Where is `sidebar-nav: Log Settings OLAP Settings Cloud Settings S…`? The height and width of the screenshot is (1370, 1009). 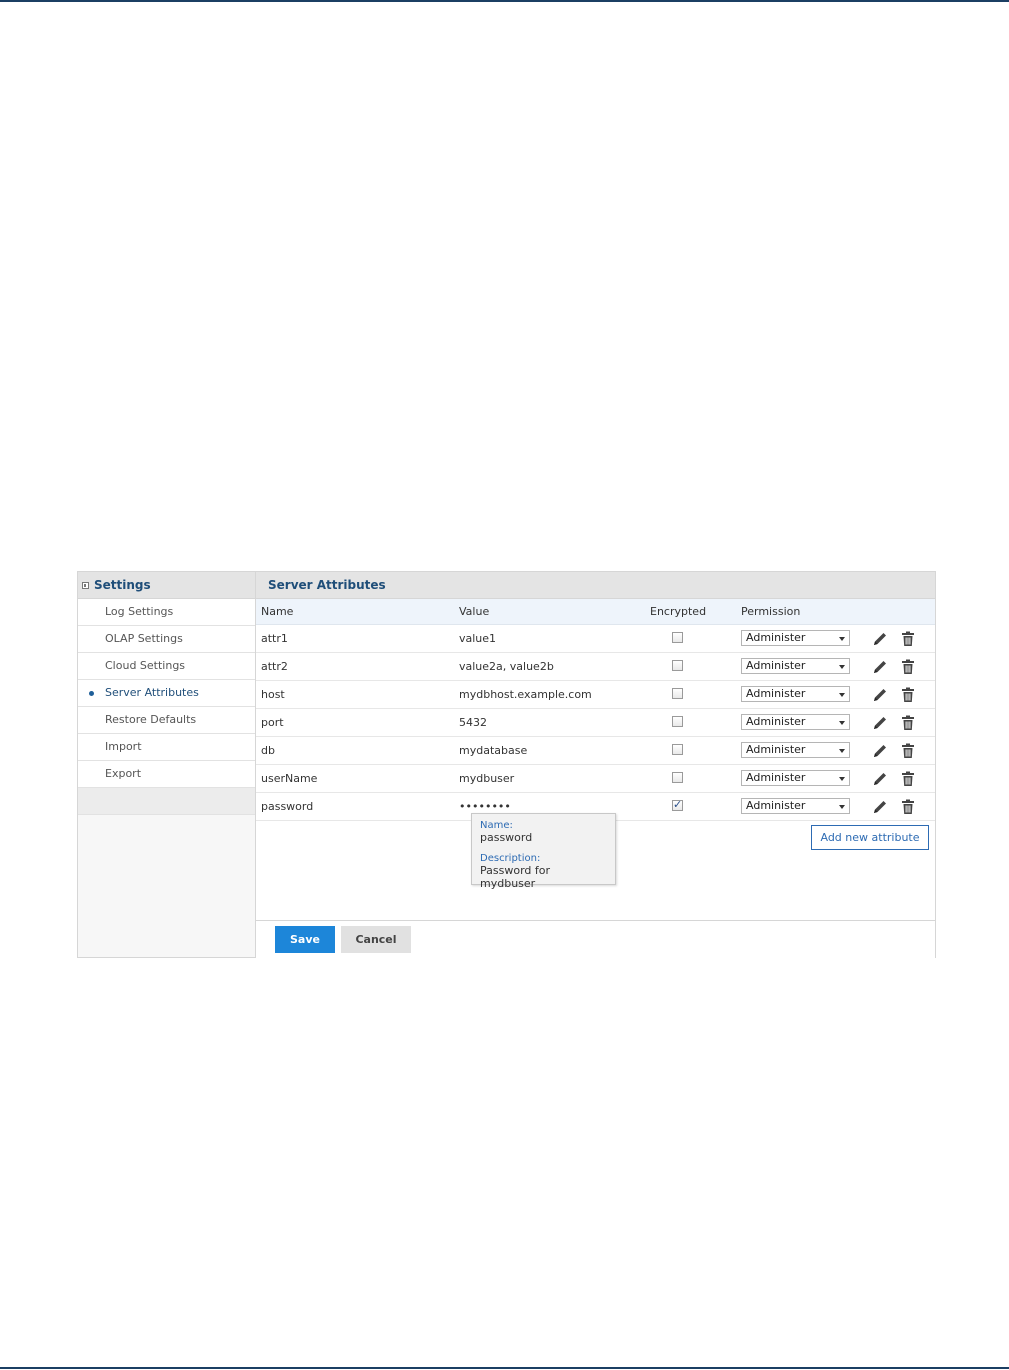 sidebar-nav: Log Settings OLAP Settings Cloud Settings S… is located at coordinates (166, 693).